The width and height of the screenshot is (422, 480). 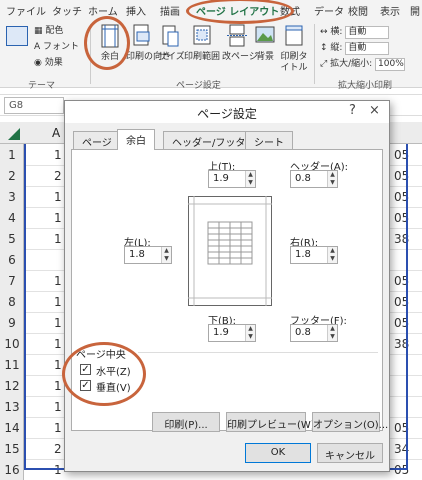 I want to click on tab-page: ページ, so click(x=97, y=140).